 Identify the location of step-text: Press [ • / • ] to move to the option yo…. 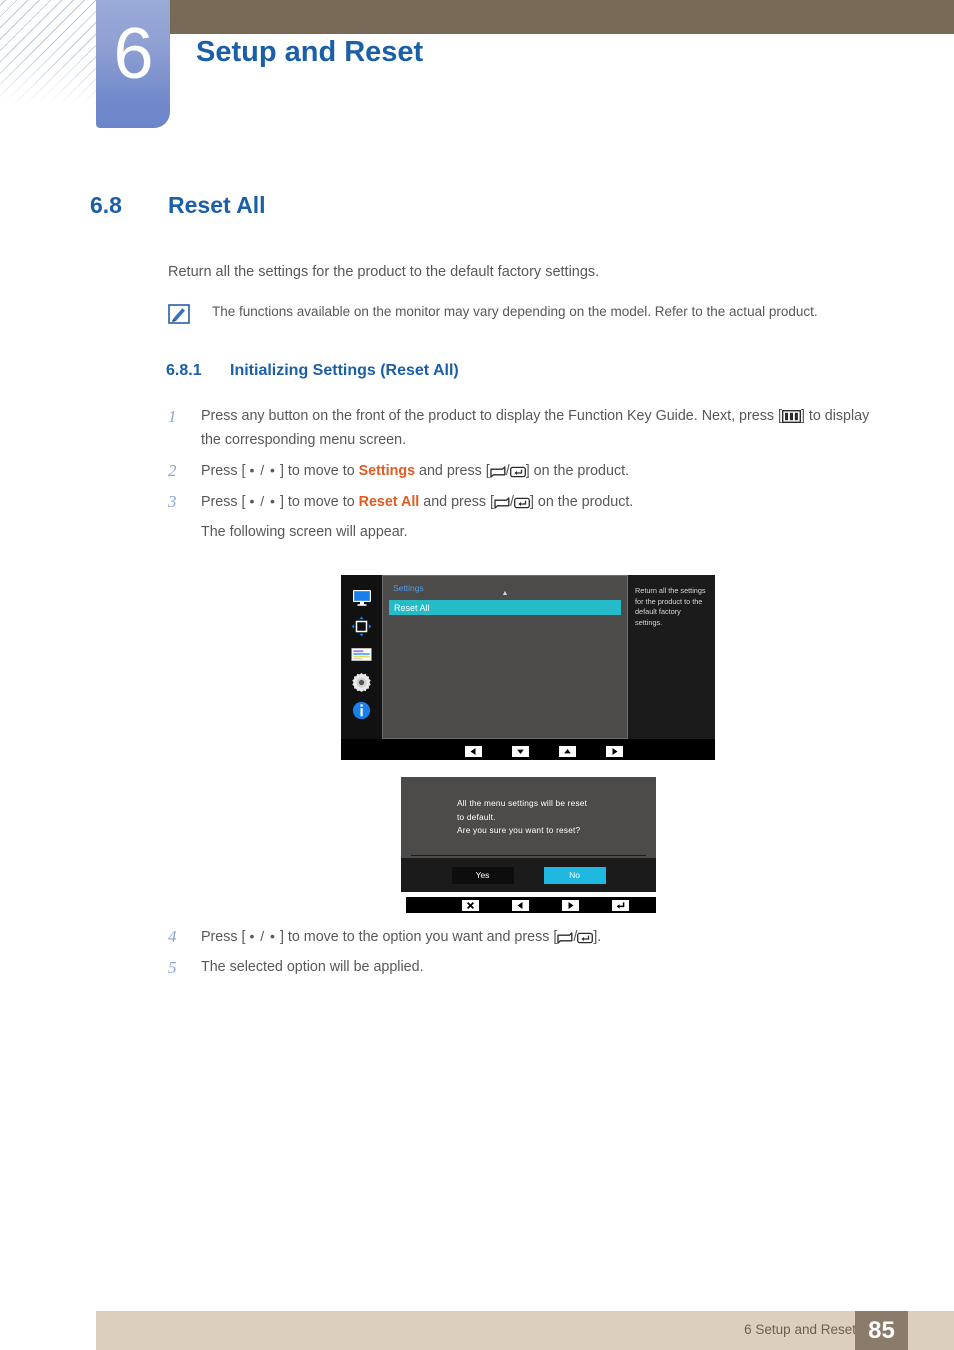
(542, 936).